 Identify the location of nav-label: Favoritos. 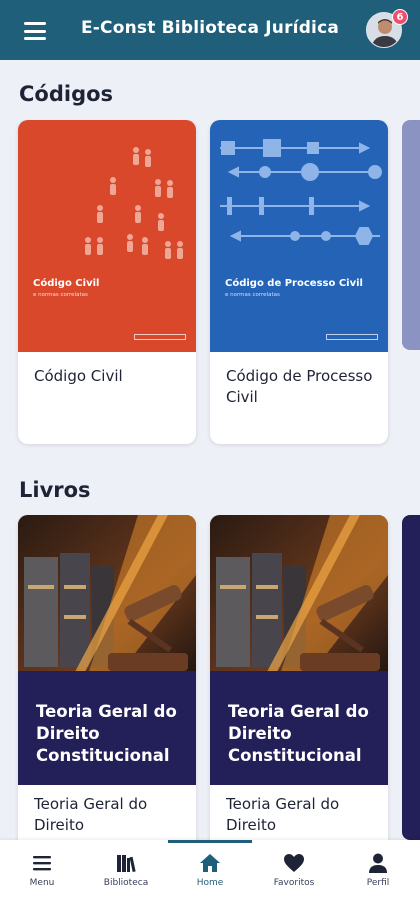
(294, 883).